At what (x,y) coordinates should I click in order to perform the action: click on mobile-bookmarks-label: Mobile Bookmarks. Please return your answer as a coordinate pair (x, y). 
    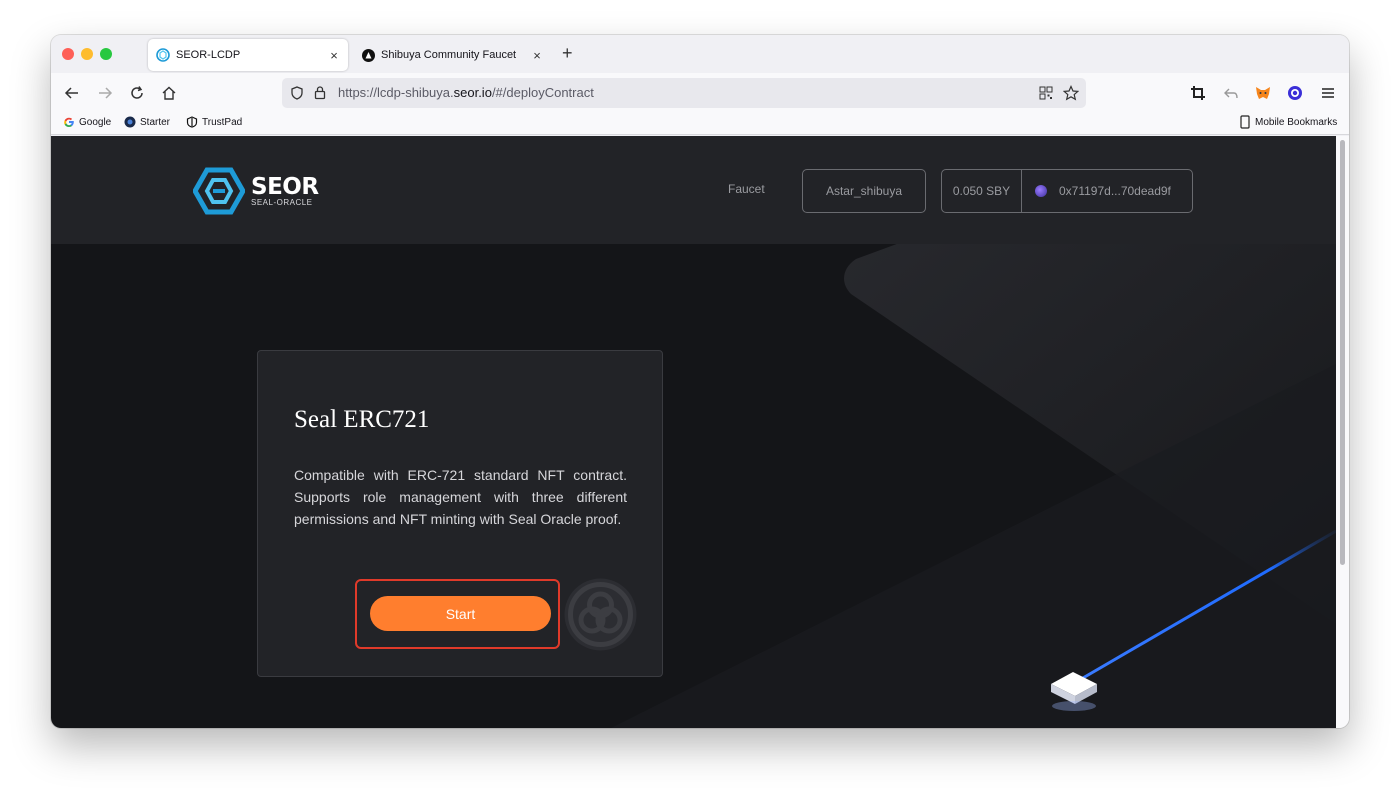
    Looking at the image, I should click on (1296, 122).